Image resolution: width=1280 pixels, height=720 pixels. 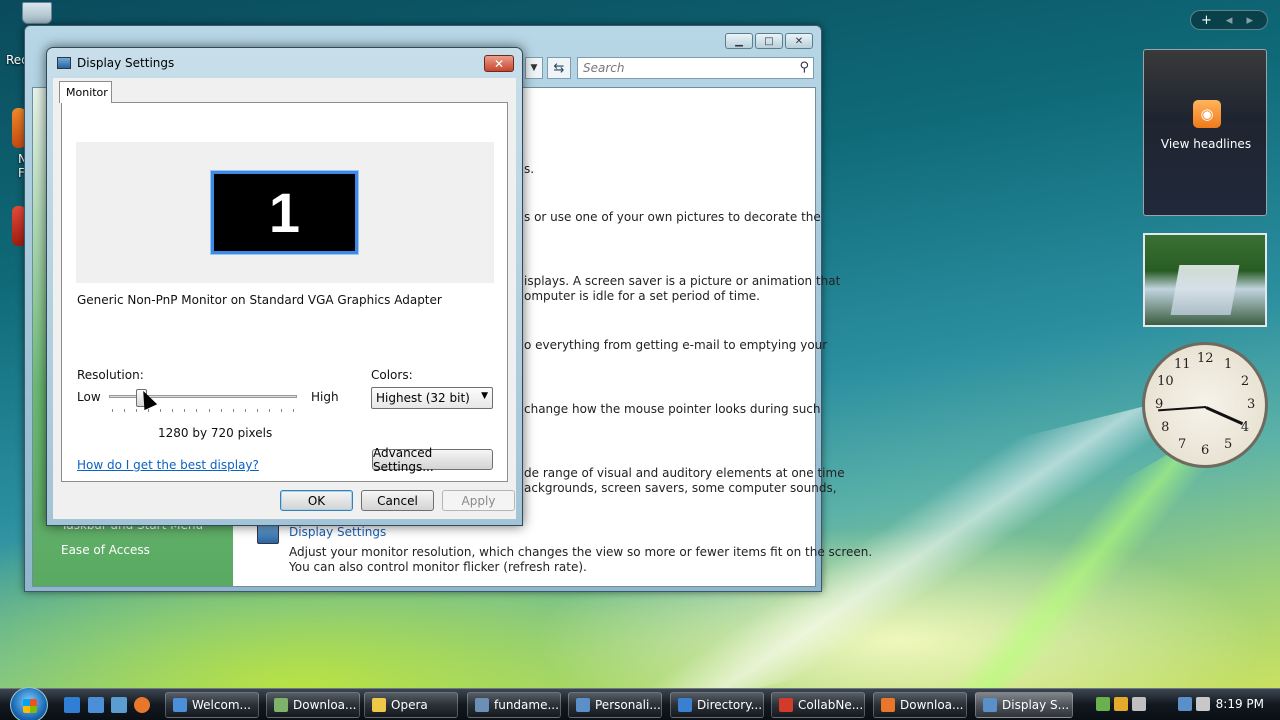 What do you see at coordinates (769, 41) in the screenshot?
I see `maximize-button: □` at bounding box center [769, 41].